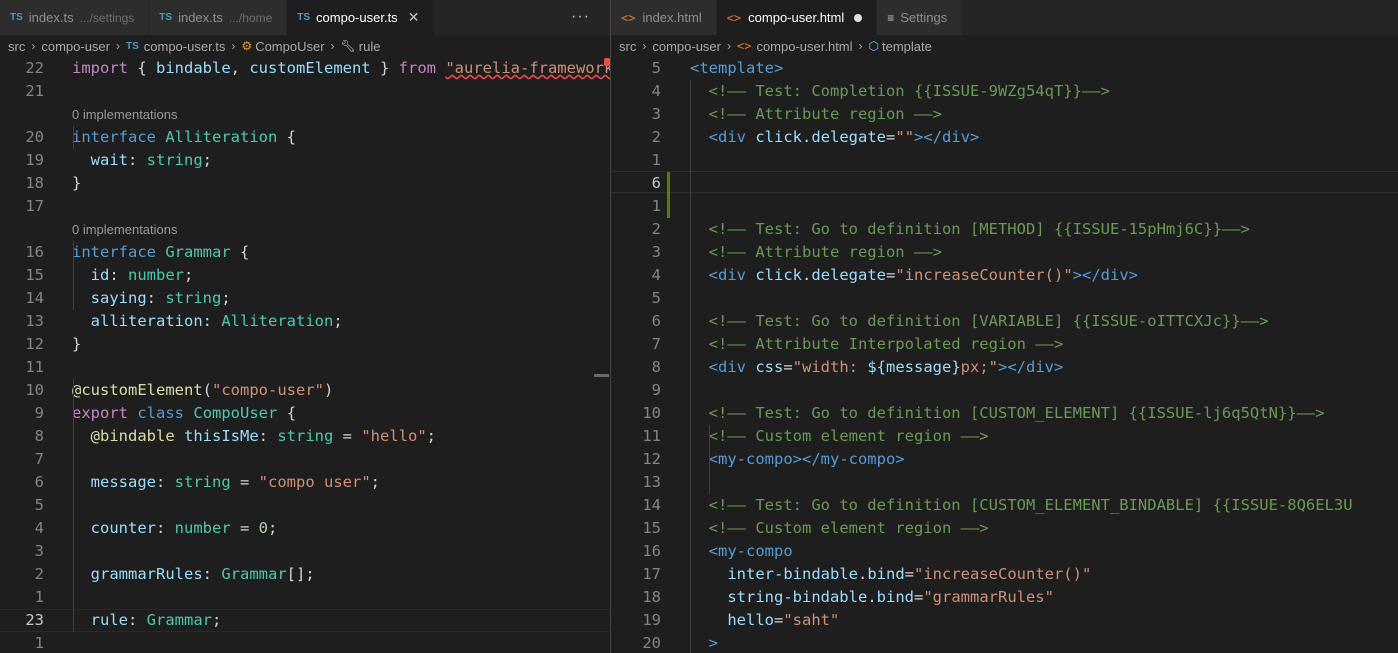 This screenshot has height=653, width=1398. Describe the element at coordinates (1004, 367) in the screenshot. I see `code-line: 8 <div css="width: ${message}px;"></div>` at that location.